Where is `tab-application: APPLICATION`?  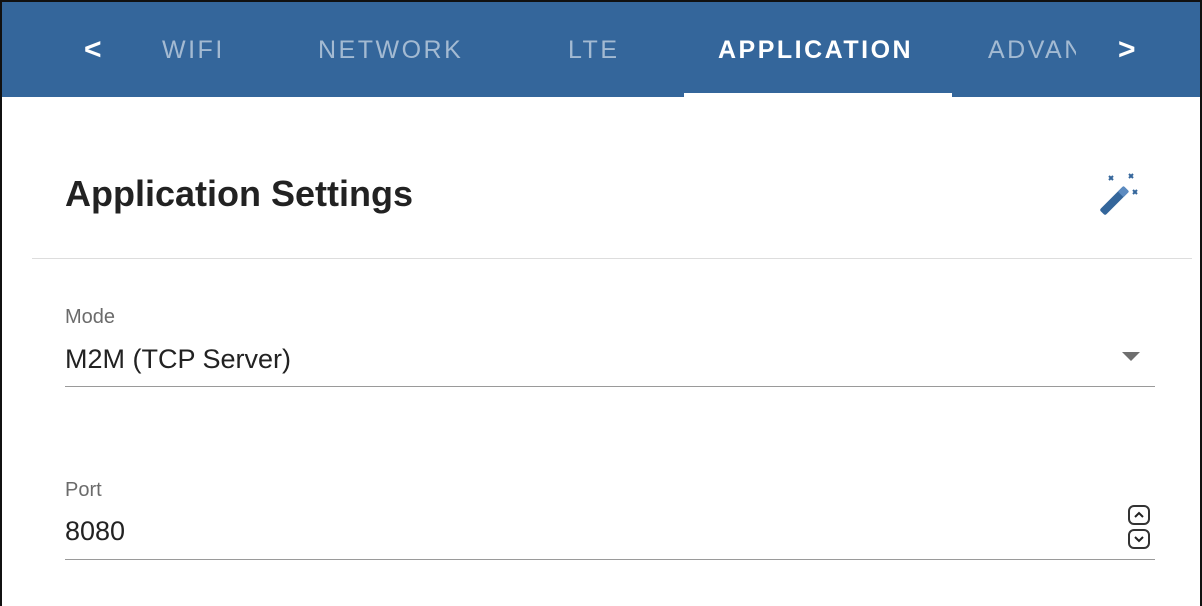
tab-application: APPLICATION is located at coordinates (815, 50).